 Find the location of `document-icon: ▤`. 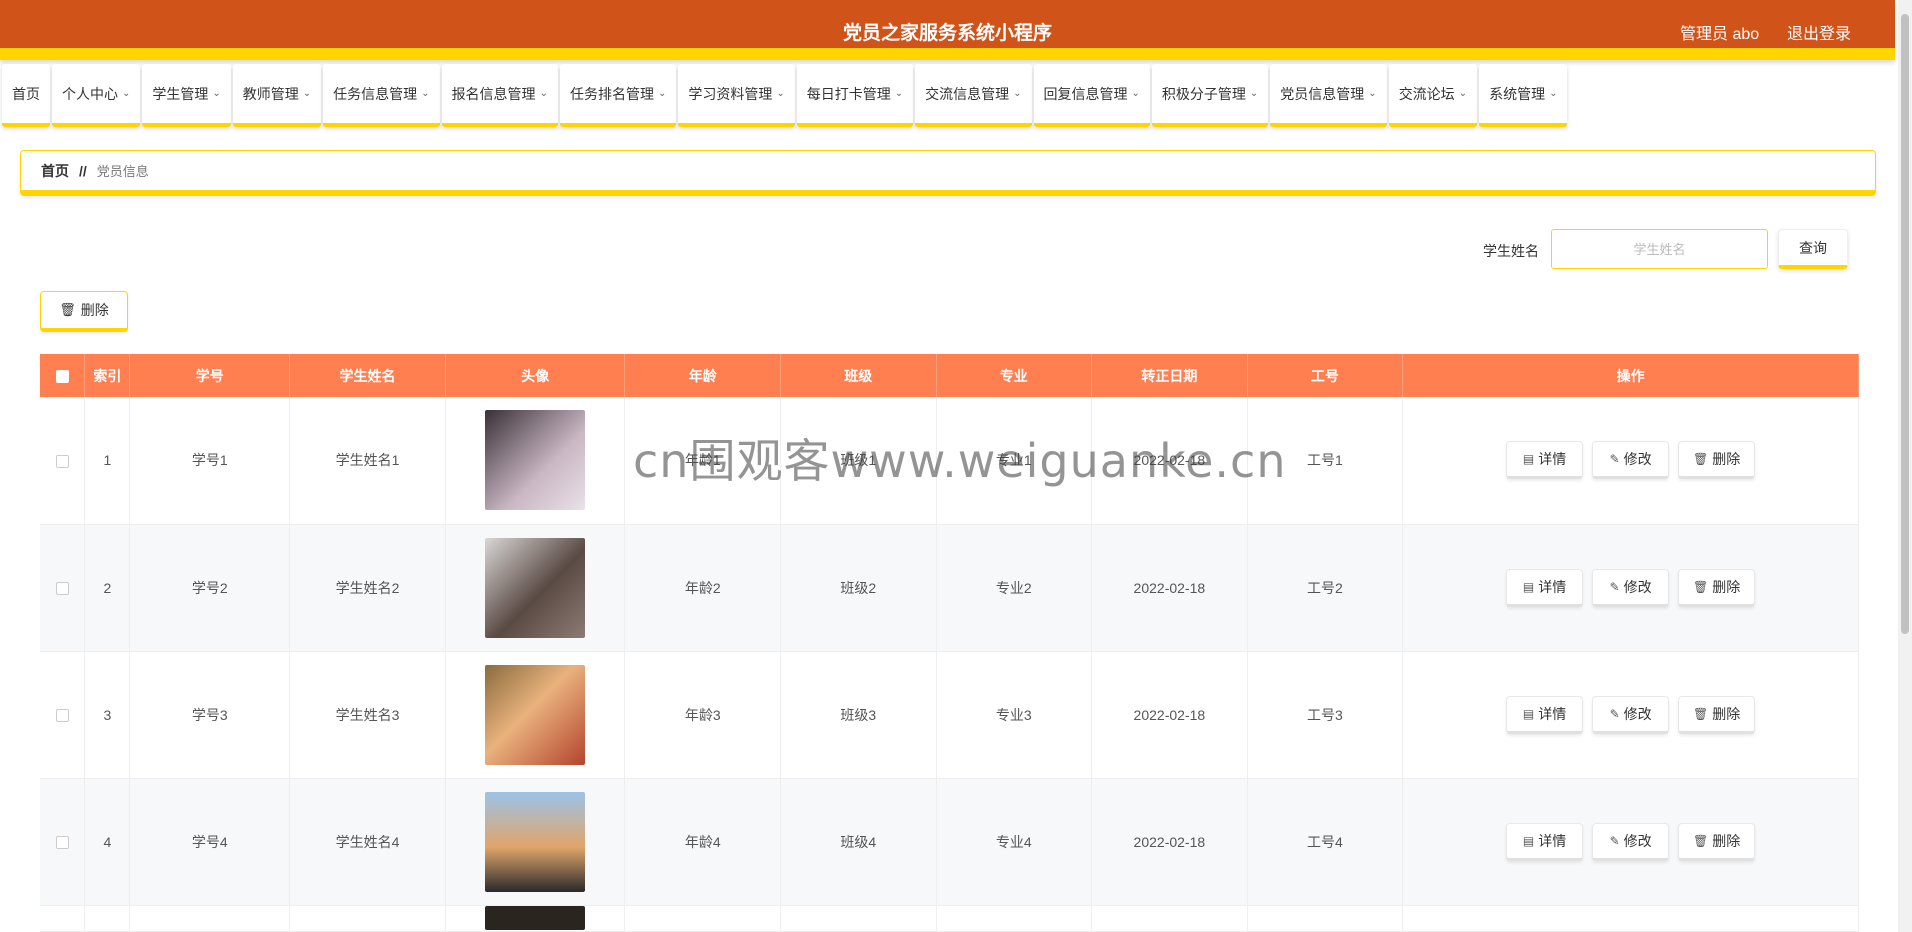

document-icon: ▤ is located at coordinates (1528, 840).